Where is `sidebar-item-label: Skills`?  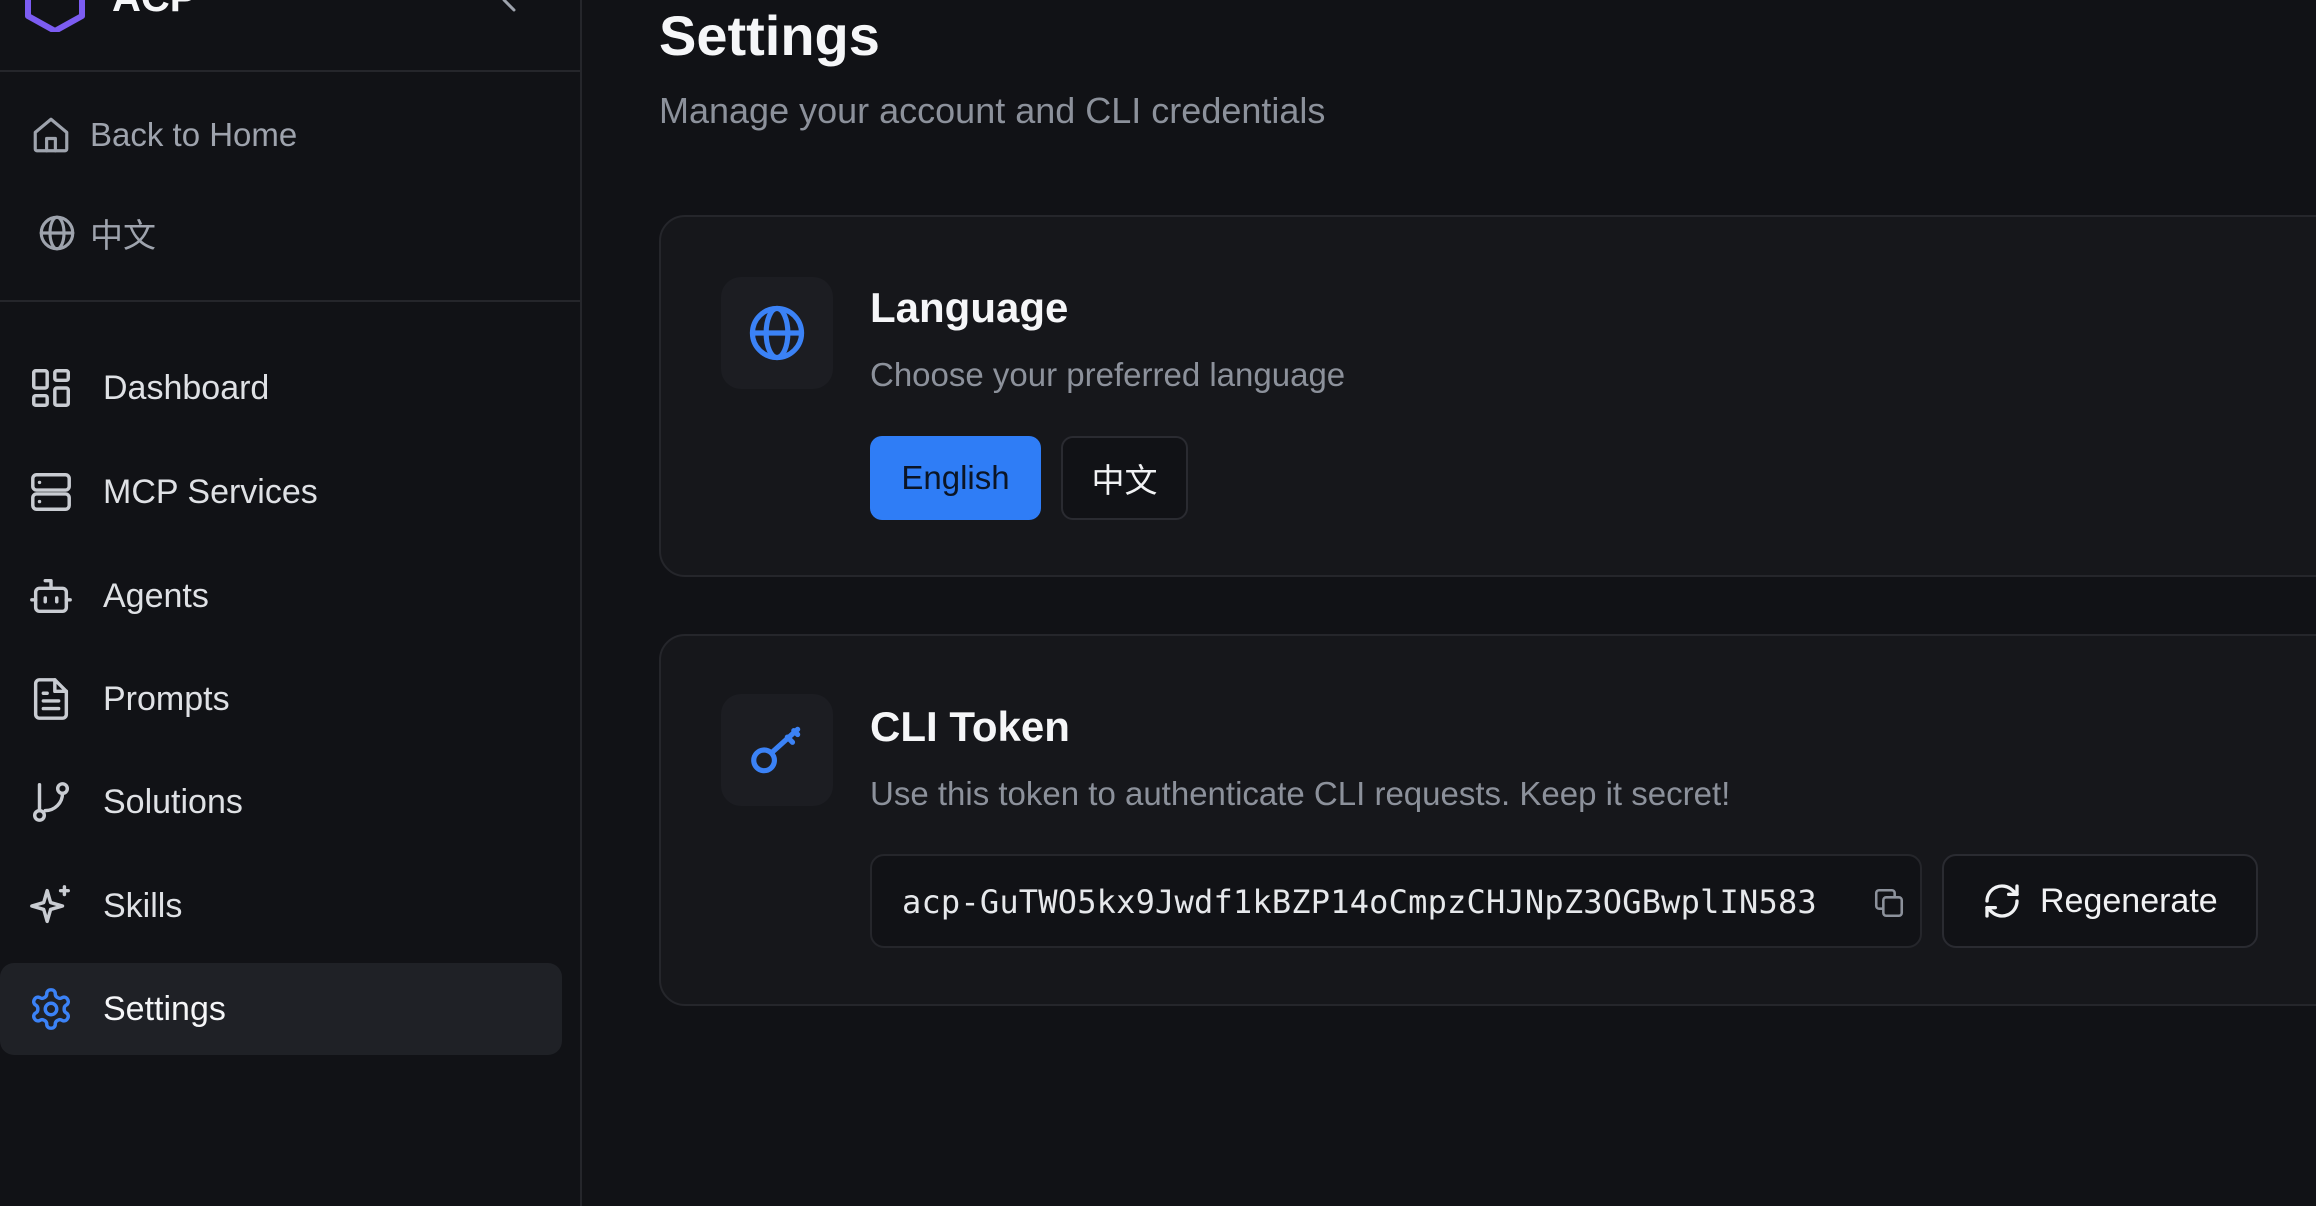
sidebar-item-label: Skills is located at coordinates (143, 905).